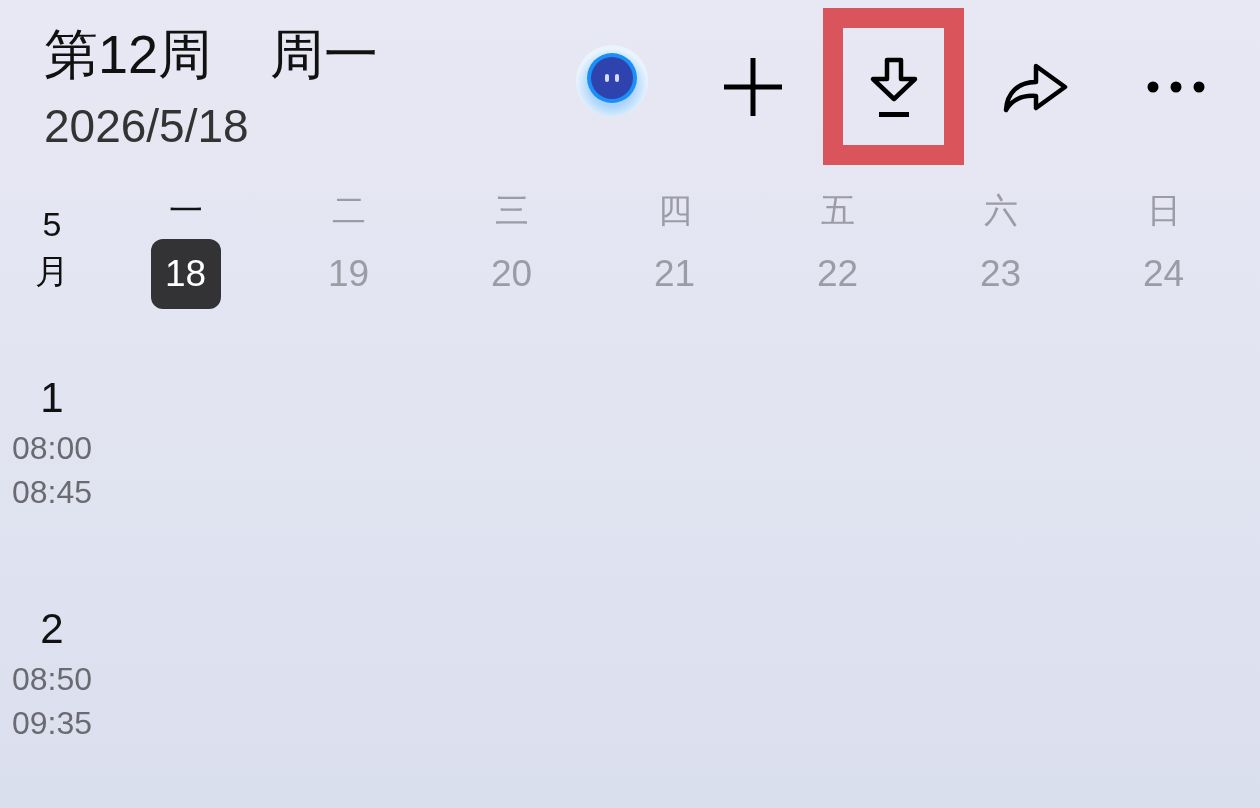 Image resolution: width=1260 pixels, height=808 pixels. Describe the element at coordinates (348, 274) in the screenshot. I see `date-button: 19` at that location.